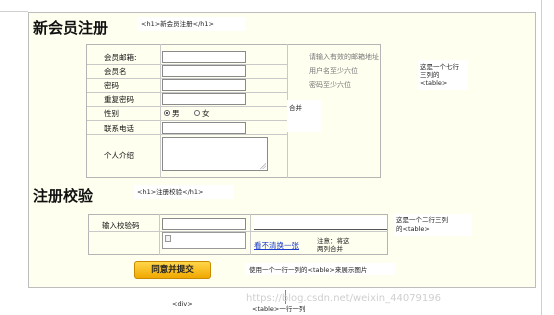 This screenshot has height=315, width=554. What do you see at coordinates (119, 99) in the screenshot?
I see `repeat-password-label: 重复密码` at bounding box center [119, 99].